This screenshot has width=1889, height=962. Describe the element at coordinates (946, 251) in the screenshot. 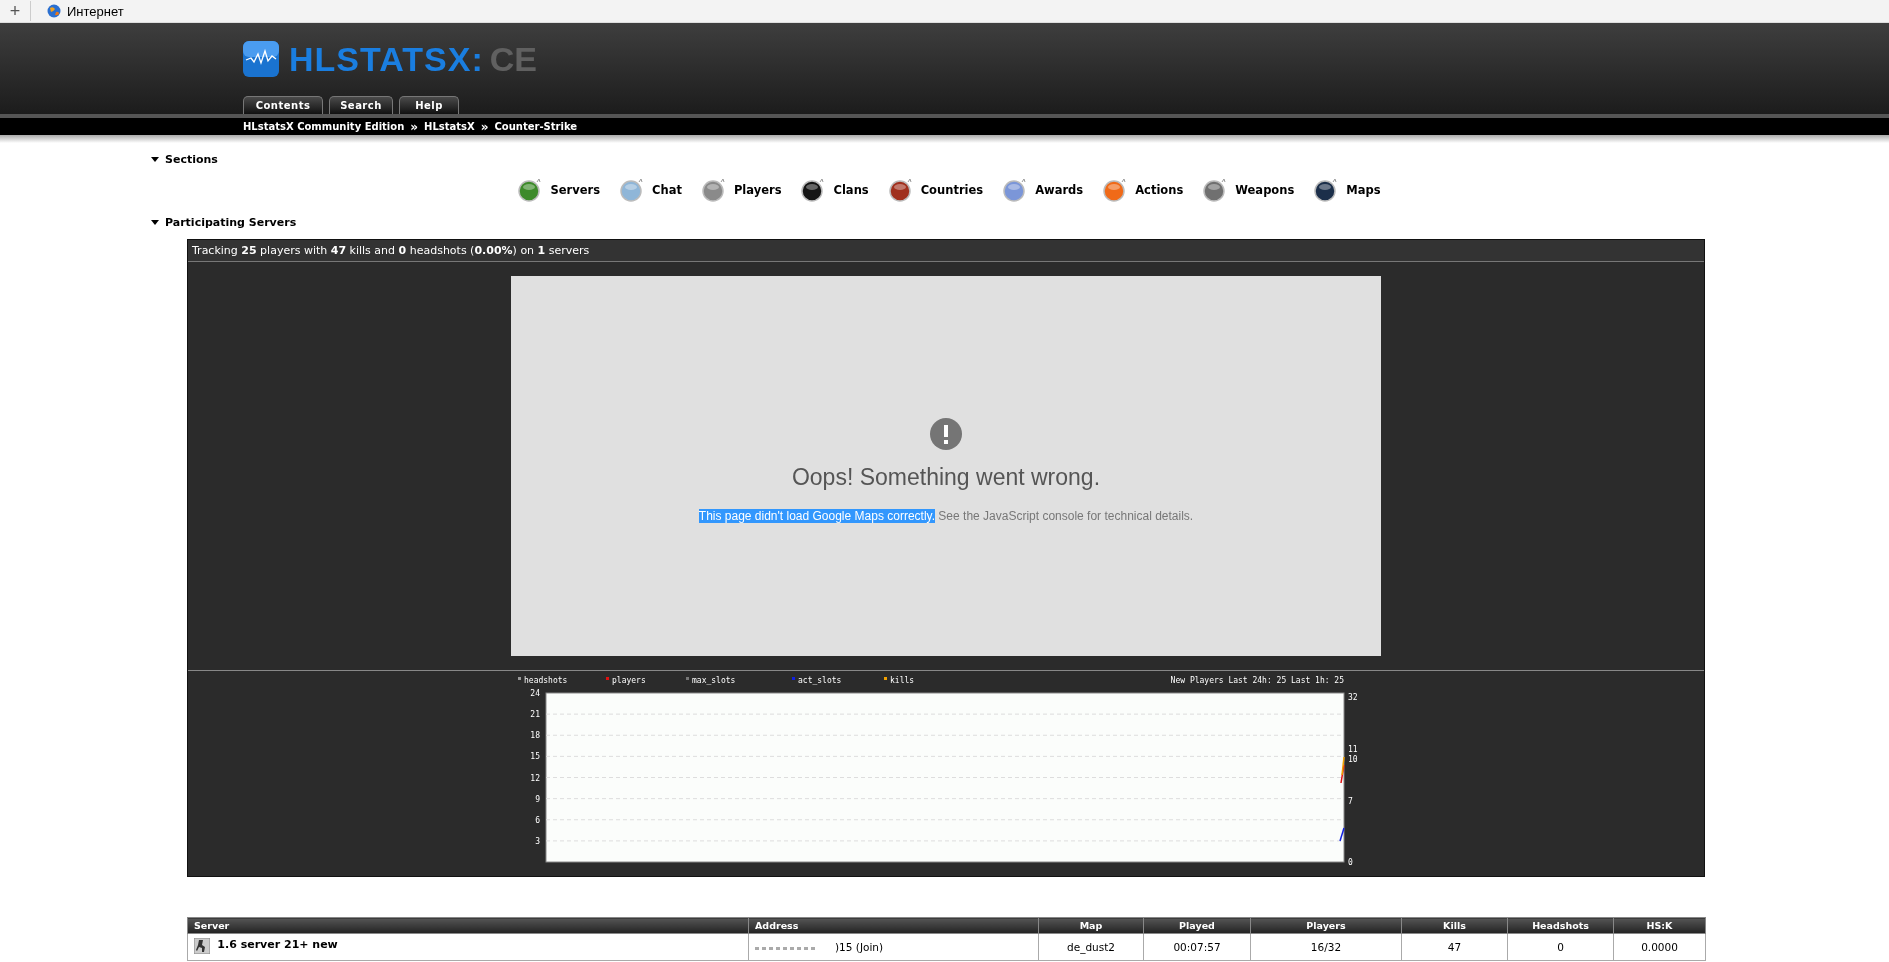

I see `summary-text: Tracking 25 players with 47 kills and 0 headshots (0.00%) on 1 servers` at that location.